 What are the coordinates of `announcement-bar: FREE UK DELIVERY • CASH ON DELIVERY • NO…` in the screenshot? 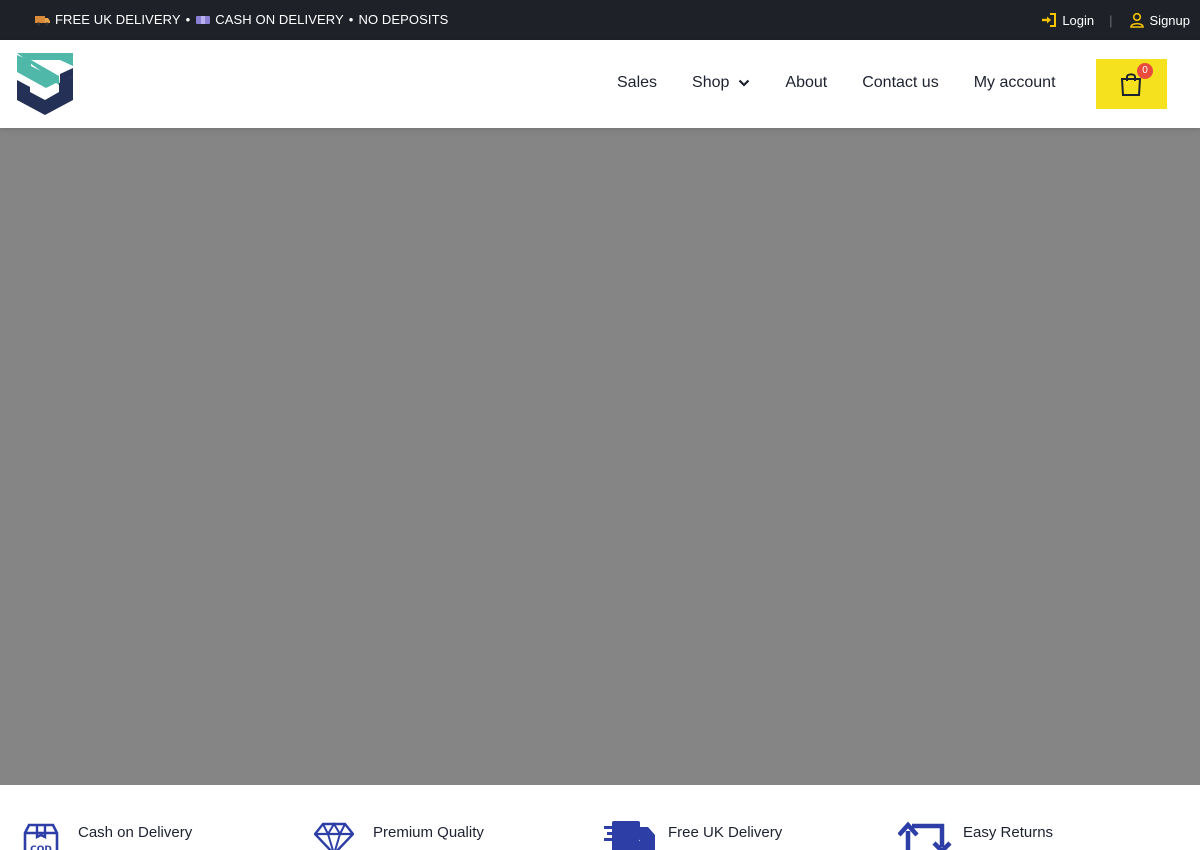 It's located at (600, 20).